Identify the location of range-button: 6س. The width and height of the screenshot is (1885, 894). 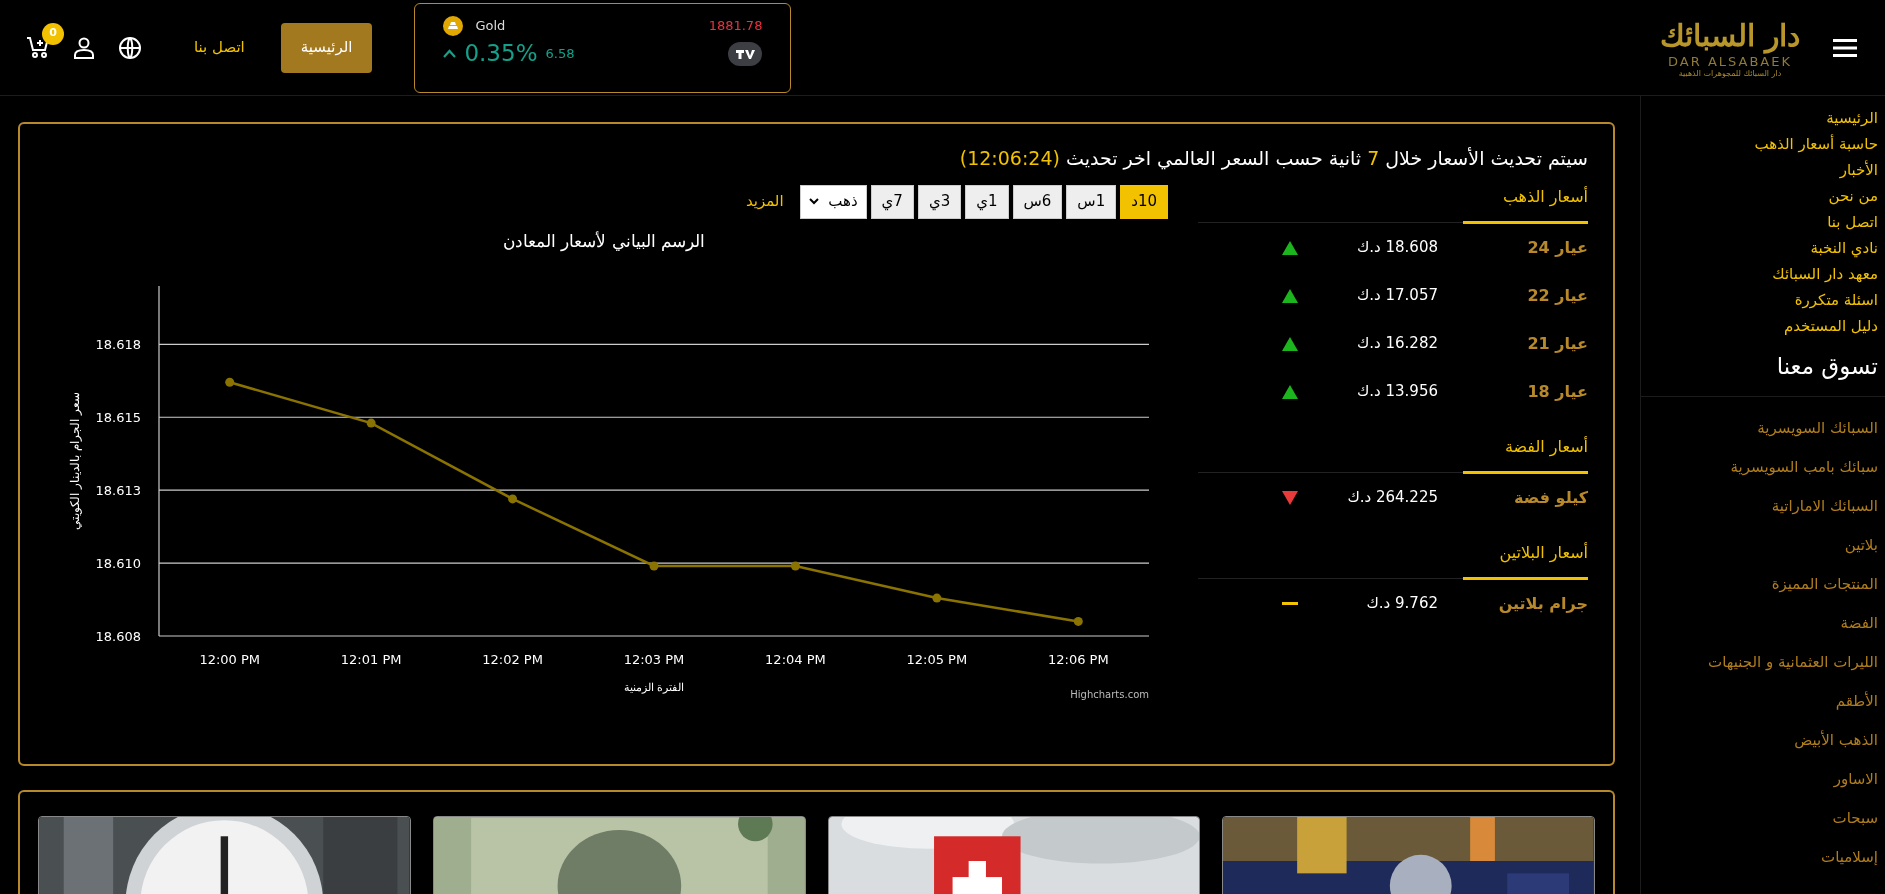
(1037, 201).